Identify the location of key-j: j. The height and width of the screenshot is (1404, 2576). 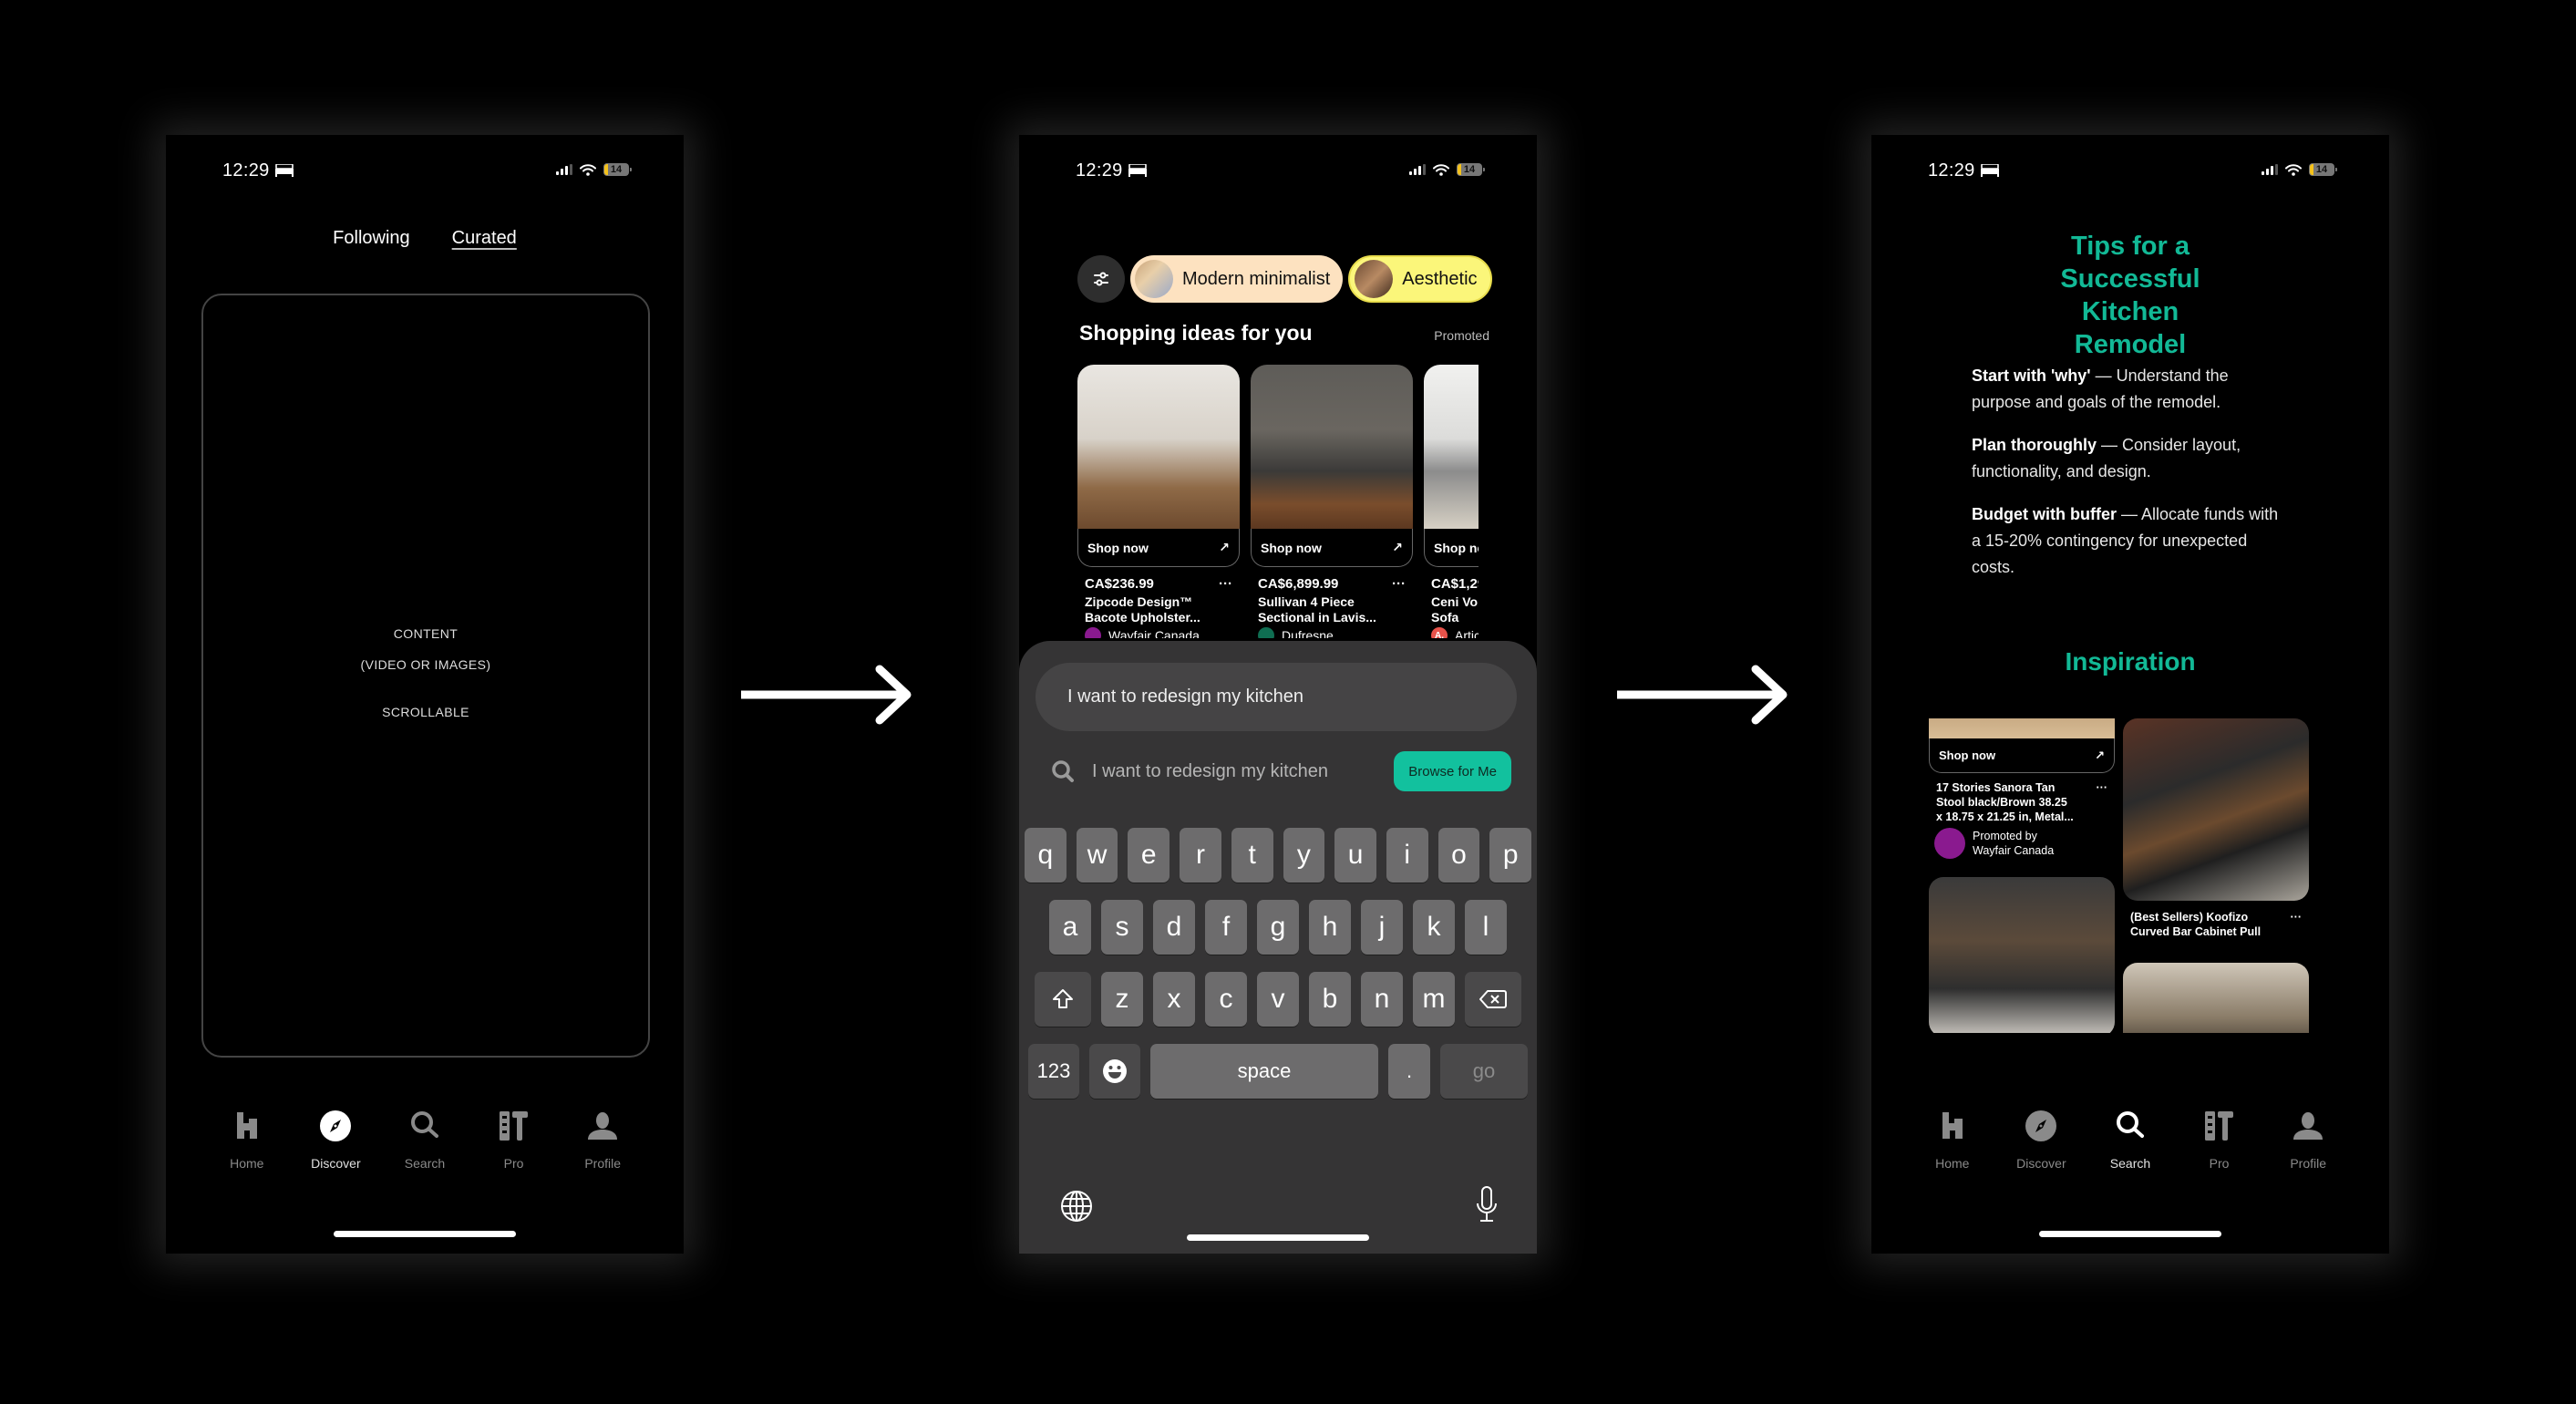
(1382, 927).